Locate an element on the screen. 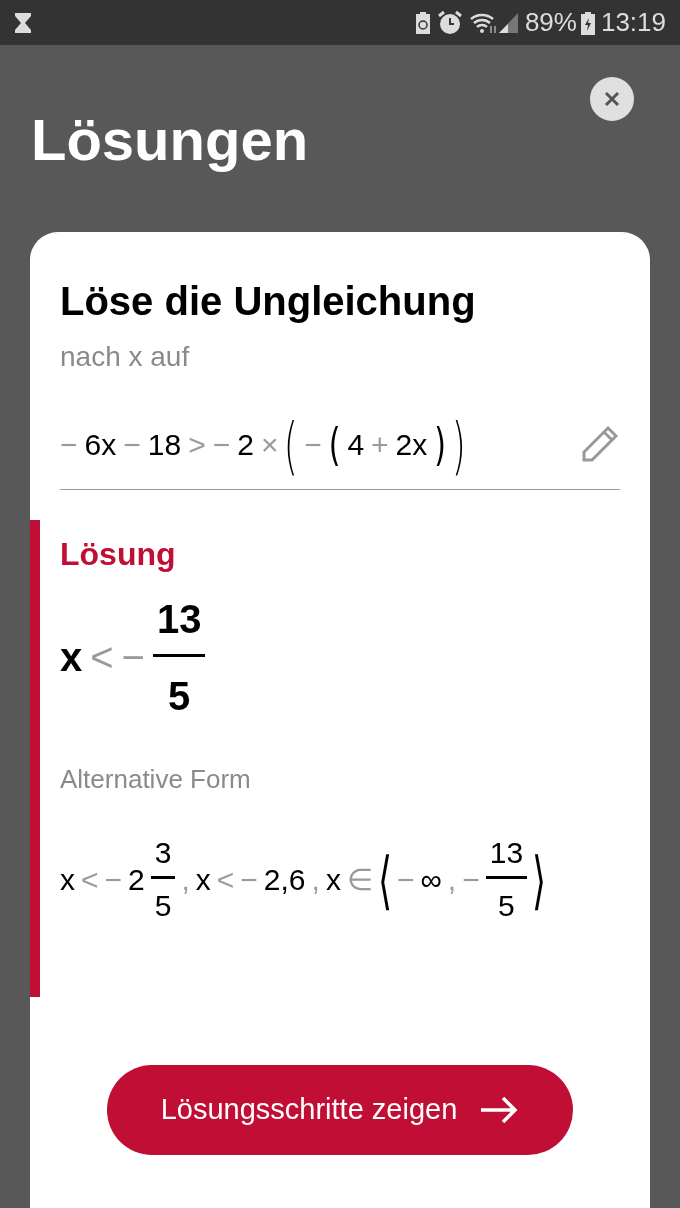 The height and width of the screenshot is (1208, 680). show-steps-button: Lösungsschritte zeigen is located at coordinates (340, 1110).